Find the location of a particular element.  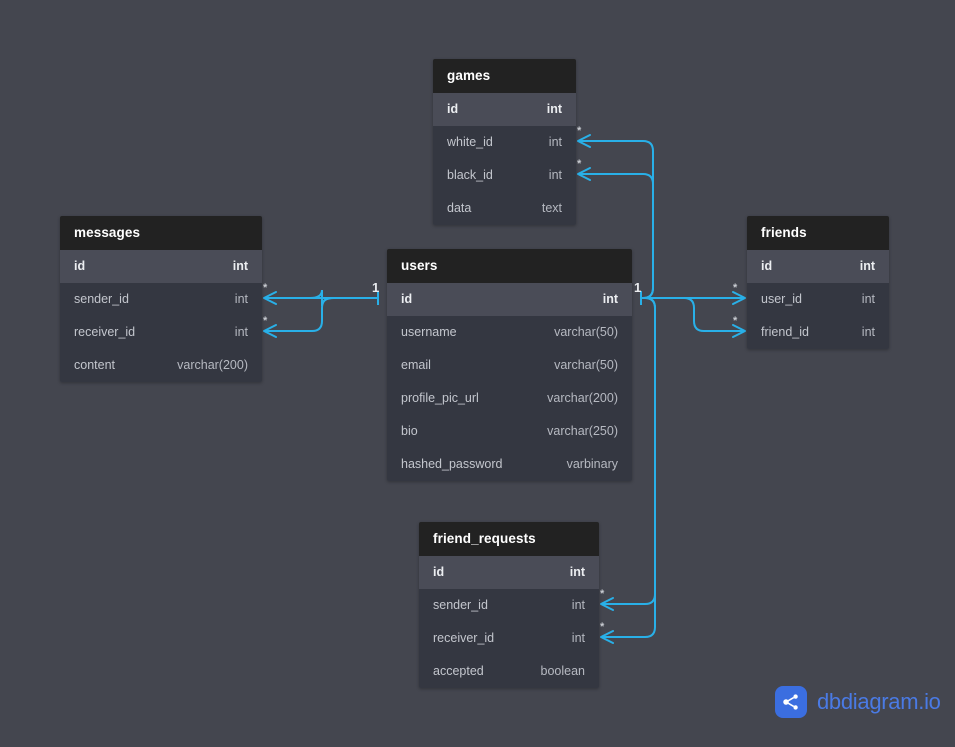

cardinality-friends-friend-id: * is located at coordinates (735, 321).